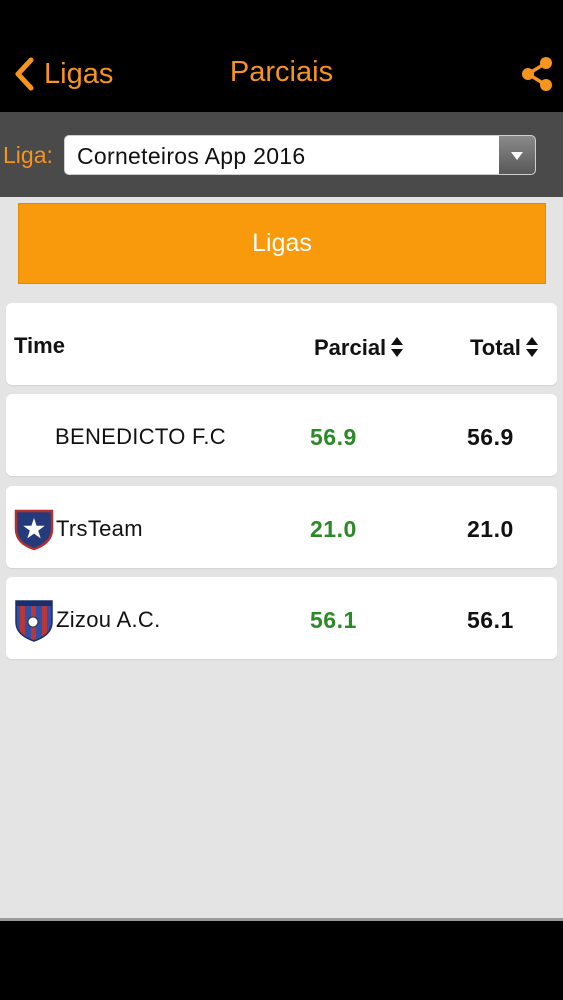 Image resolution: width=563 pixels, height=1000 pixels. What do you see at coordinates (282, 243) in the screenshot?
I see `ligas-button: Ligas` at bounding box center [282, 243].